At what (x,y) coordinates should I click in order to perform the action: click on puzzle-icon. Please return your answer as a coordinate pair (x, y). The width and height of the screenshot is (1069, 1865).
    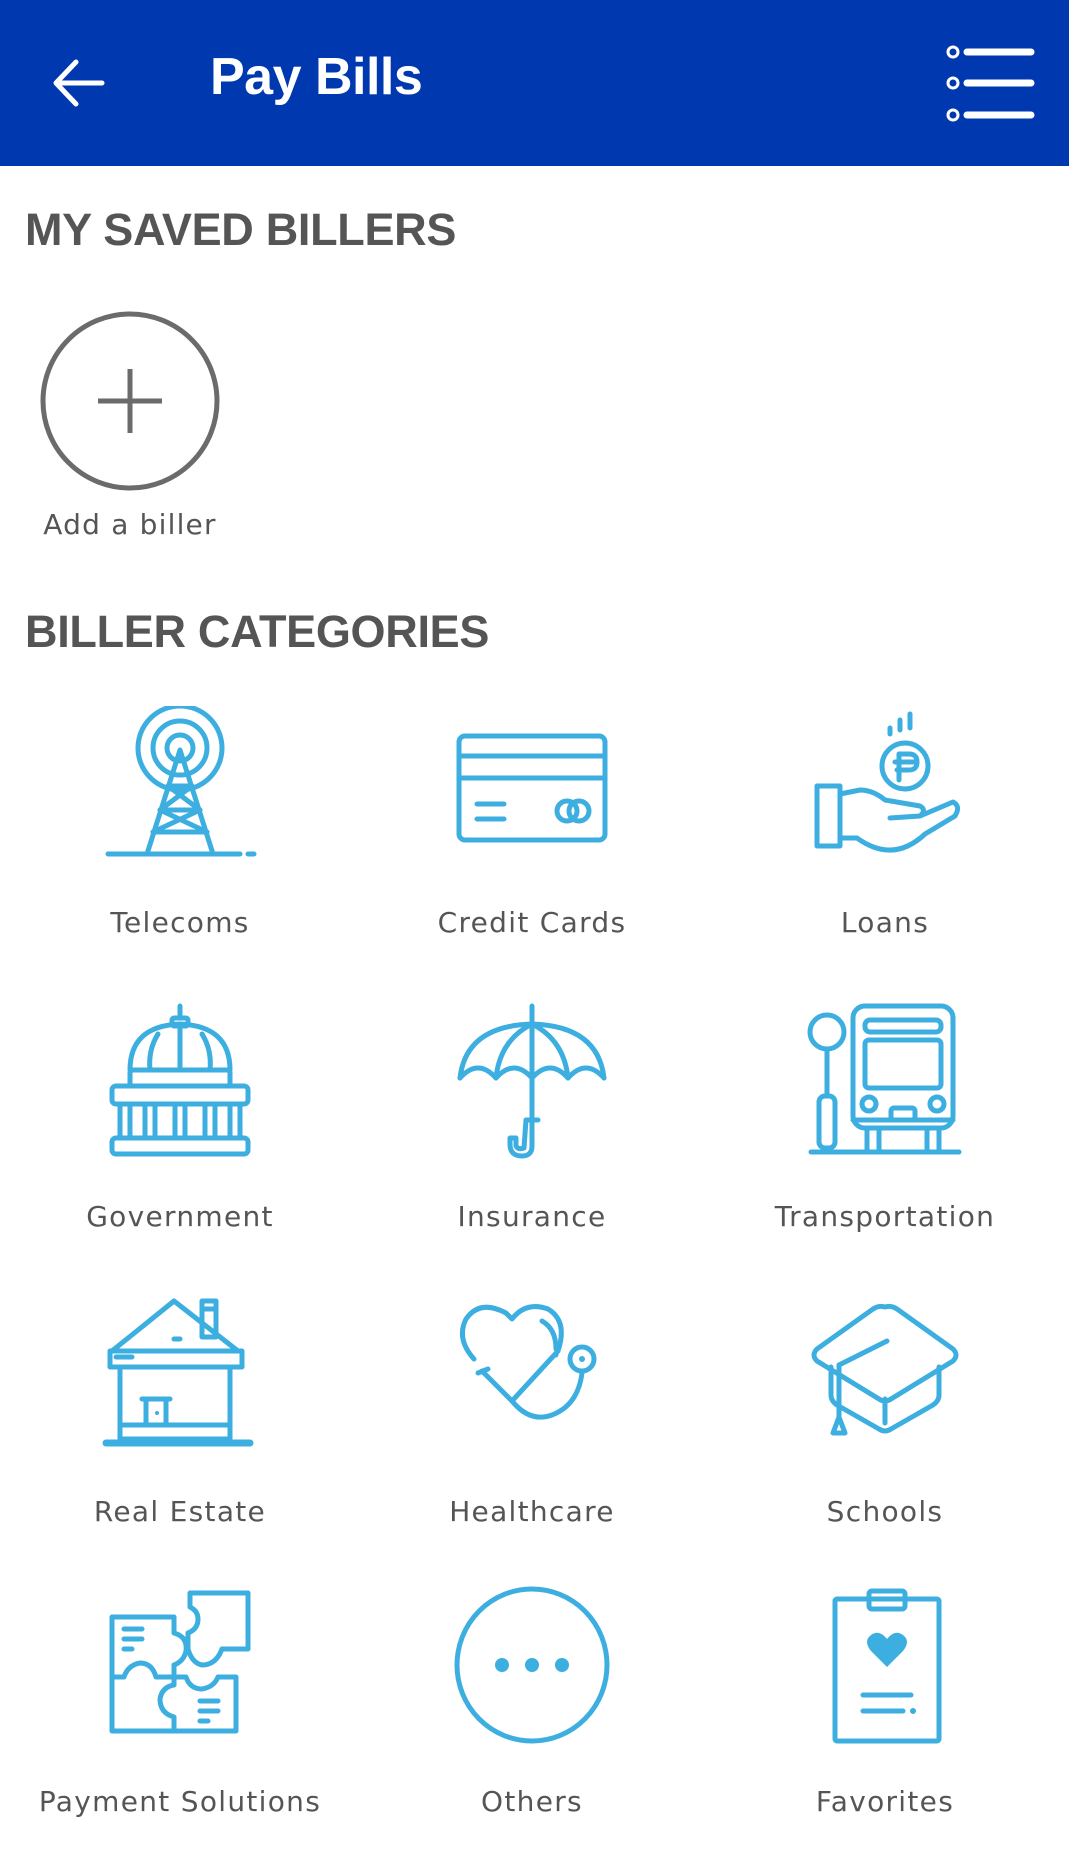
    Looking at the image, I should click on (180, 1662).